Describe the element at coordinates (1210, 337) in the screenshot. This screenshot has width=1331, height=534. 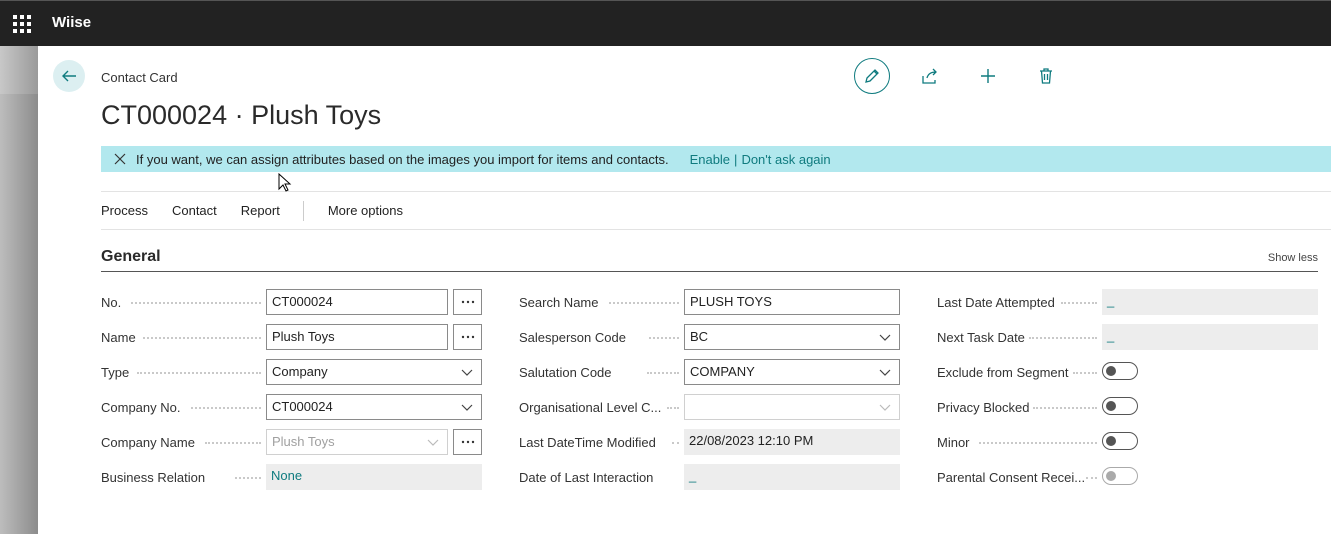
I see `next-task-date-value: _` at that location.